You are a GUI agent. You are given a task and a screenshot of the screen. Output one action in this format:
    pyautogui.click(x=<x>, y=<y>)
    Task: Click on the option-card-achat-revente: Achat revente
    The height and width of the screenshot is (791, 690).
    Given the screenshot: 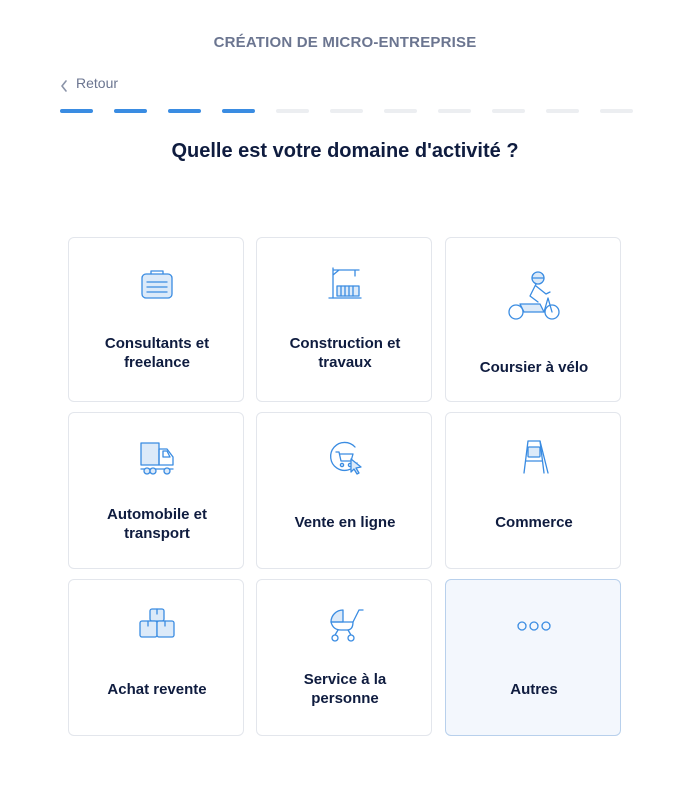 What is the action you would take?
    pyautogui.click(x=156, y=657)
    